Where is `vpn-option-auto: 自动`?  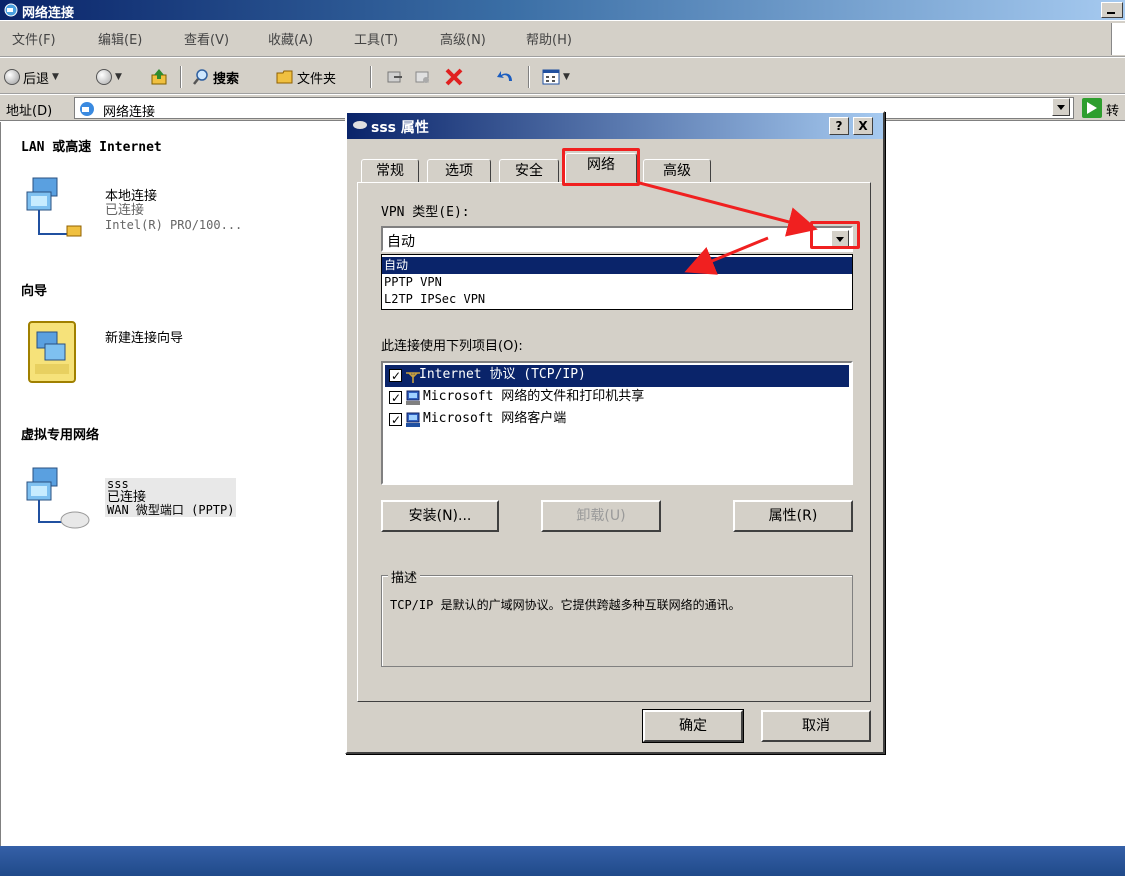
vpn-option-auto: 自动 is located at coordinates (617, 265).